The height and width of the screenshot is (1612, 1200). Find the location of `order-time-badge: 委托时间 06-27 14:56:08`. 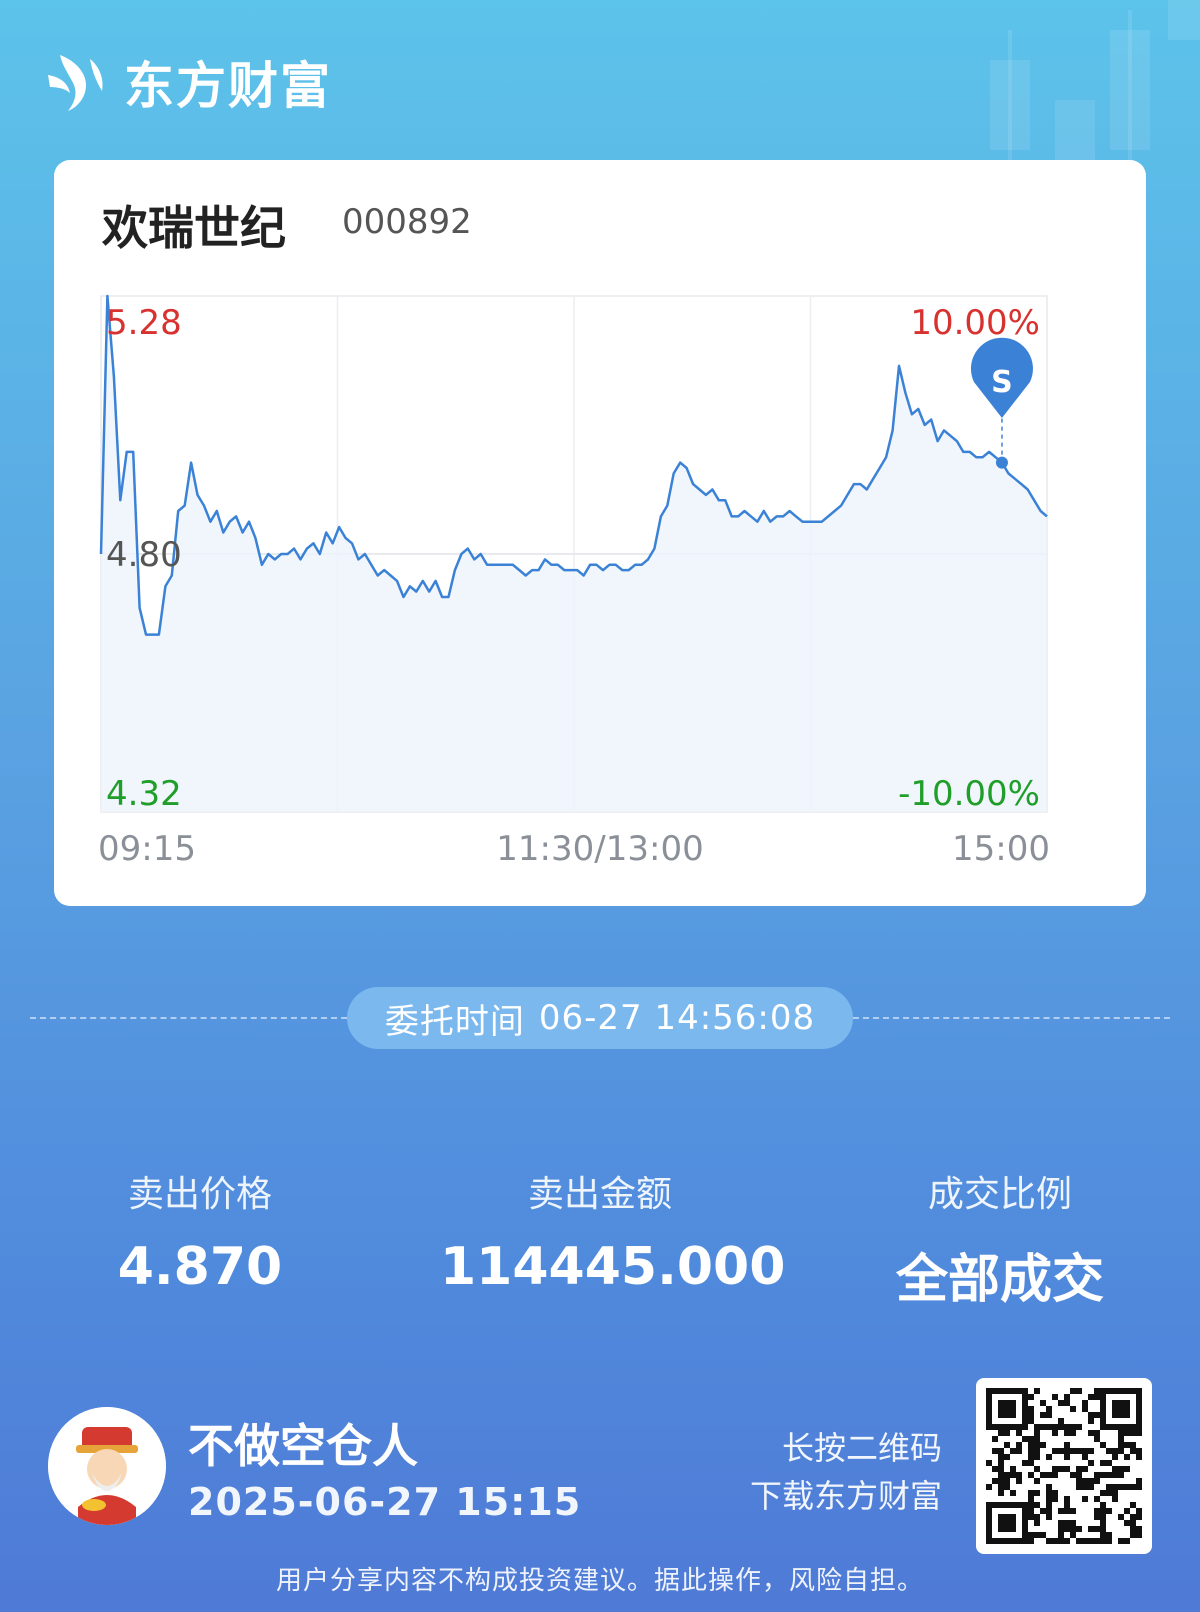

order-time-badge: 委托时间 06-27 14:56:08 is located at coordinates (600, 1018).